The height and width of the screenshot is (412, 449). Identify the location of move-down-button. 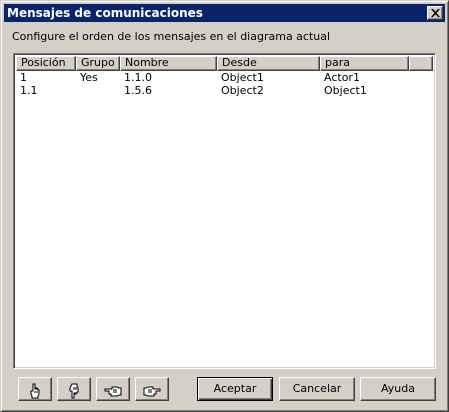
(74, 389).